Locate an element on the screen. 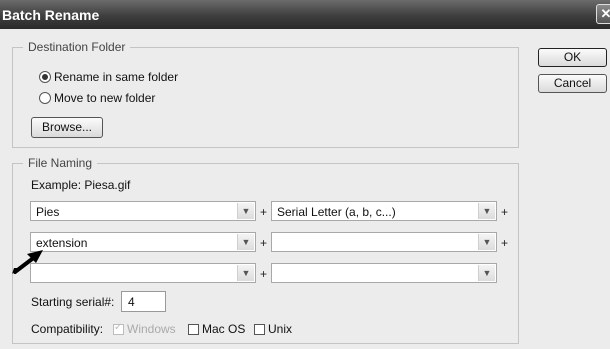 The image size is (610, 349). rename-same-folder-label: Rename in same folder is located at coordinates (116, 77).